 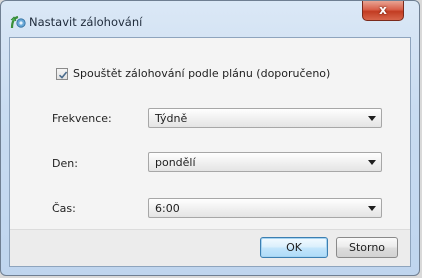 I want to click on frequency-label: Frekvence:, so click(x=82, y=118).